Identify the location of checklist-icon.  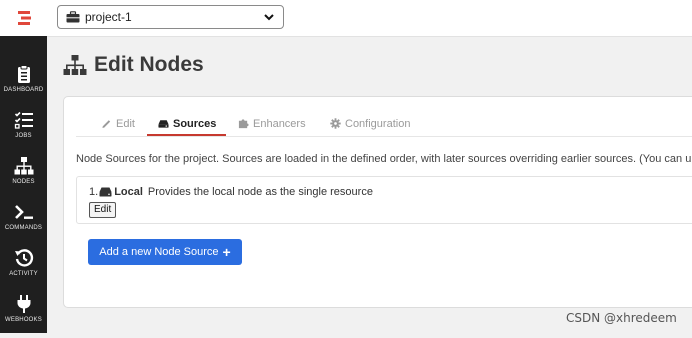
(23, 120).